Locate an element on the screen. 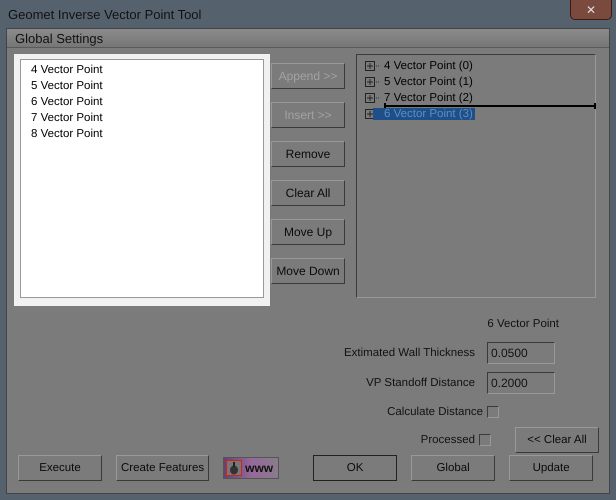 This screenshot has width=616, height=500. action-button: Global is located at coordinates (453, 468).